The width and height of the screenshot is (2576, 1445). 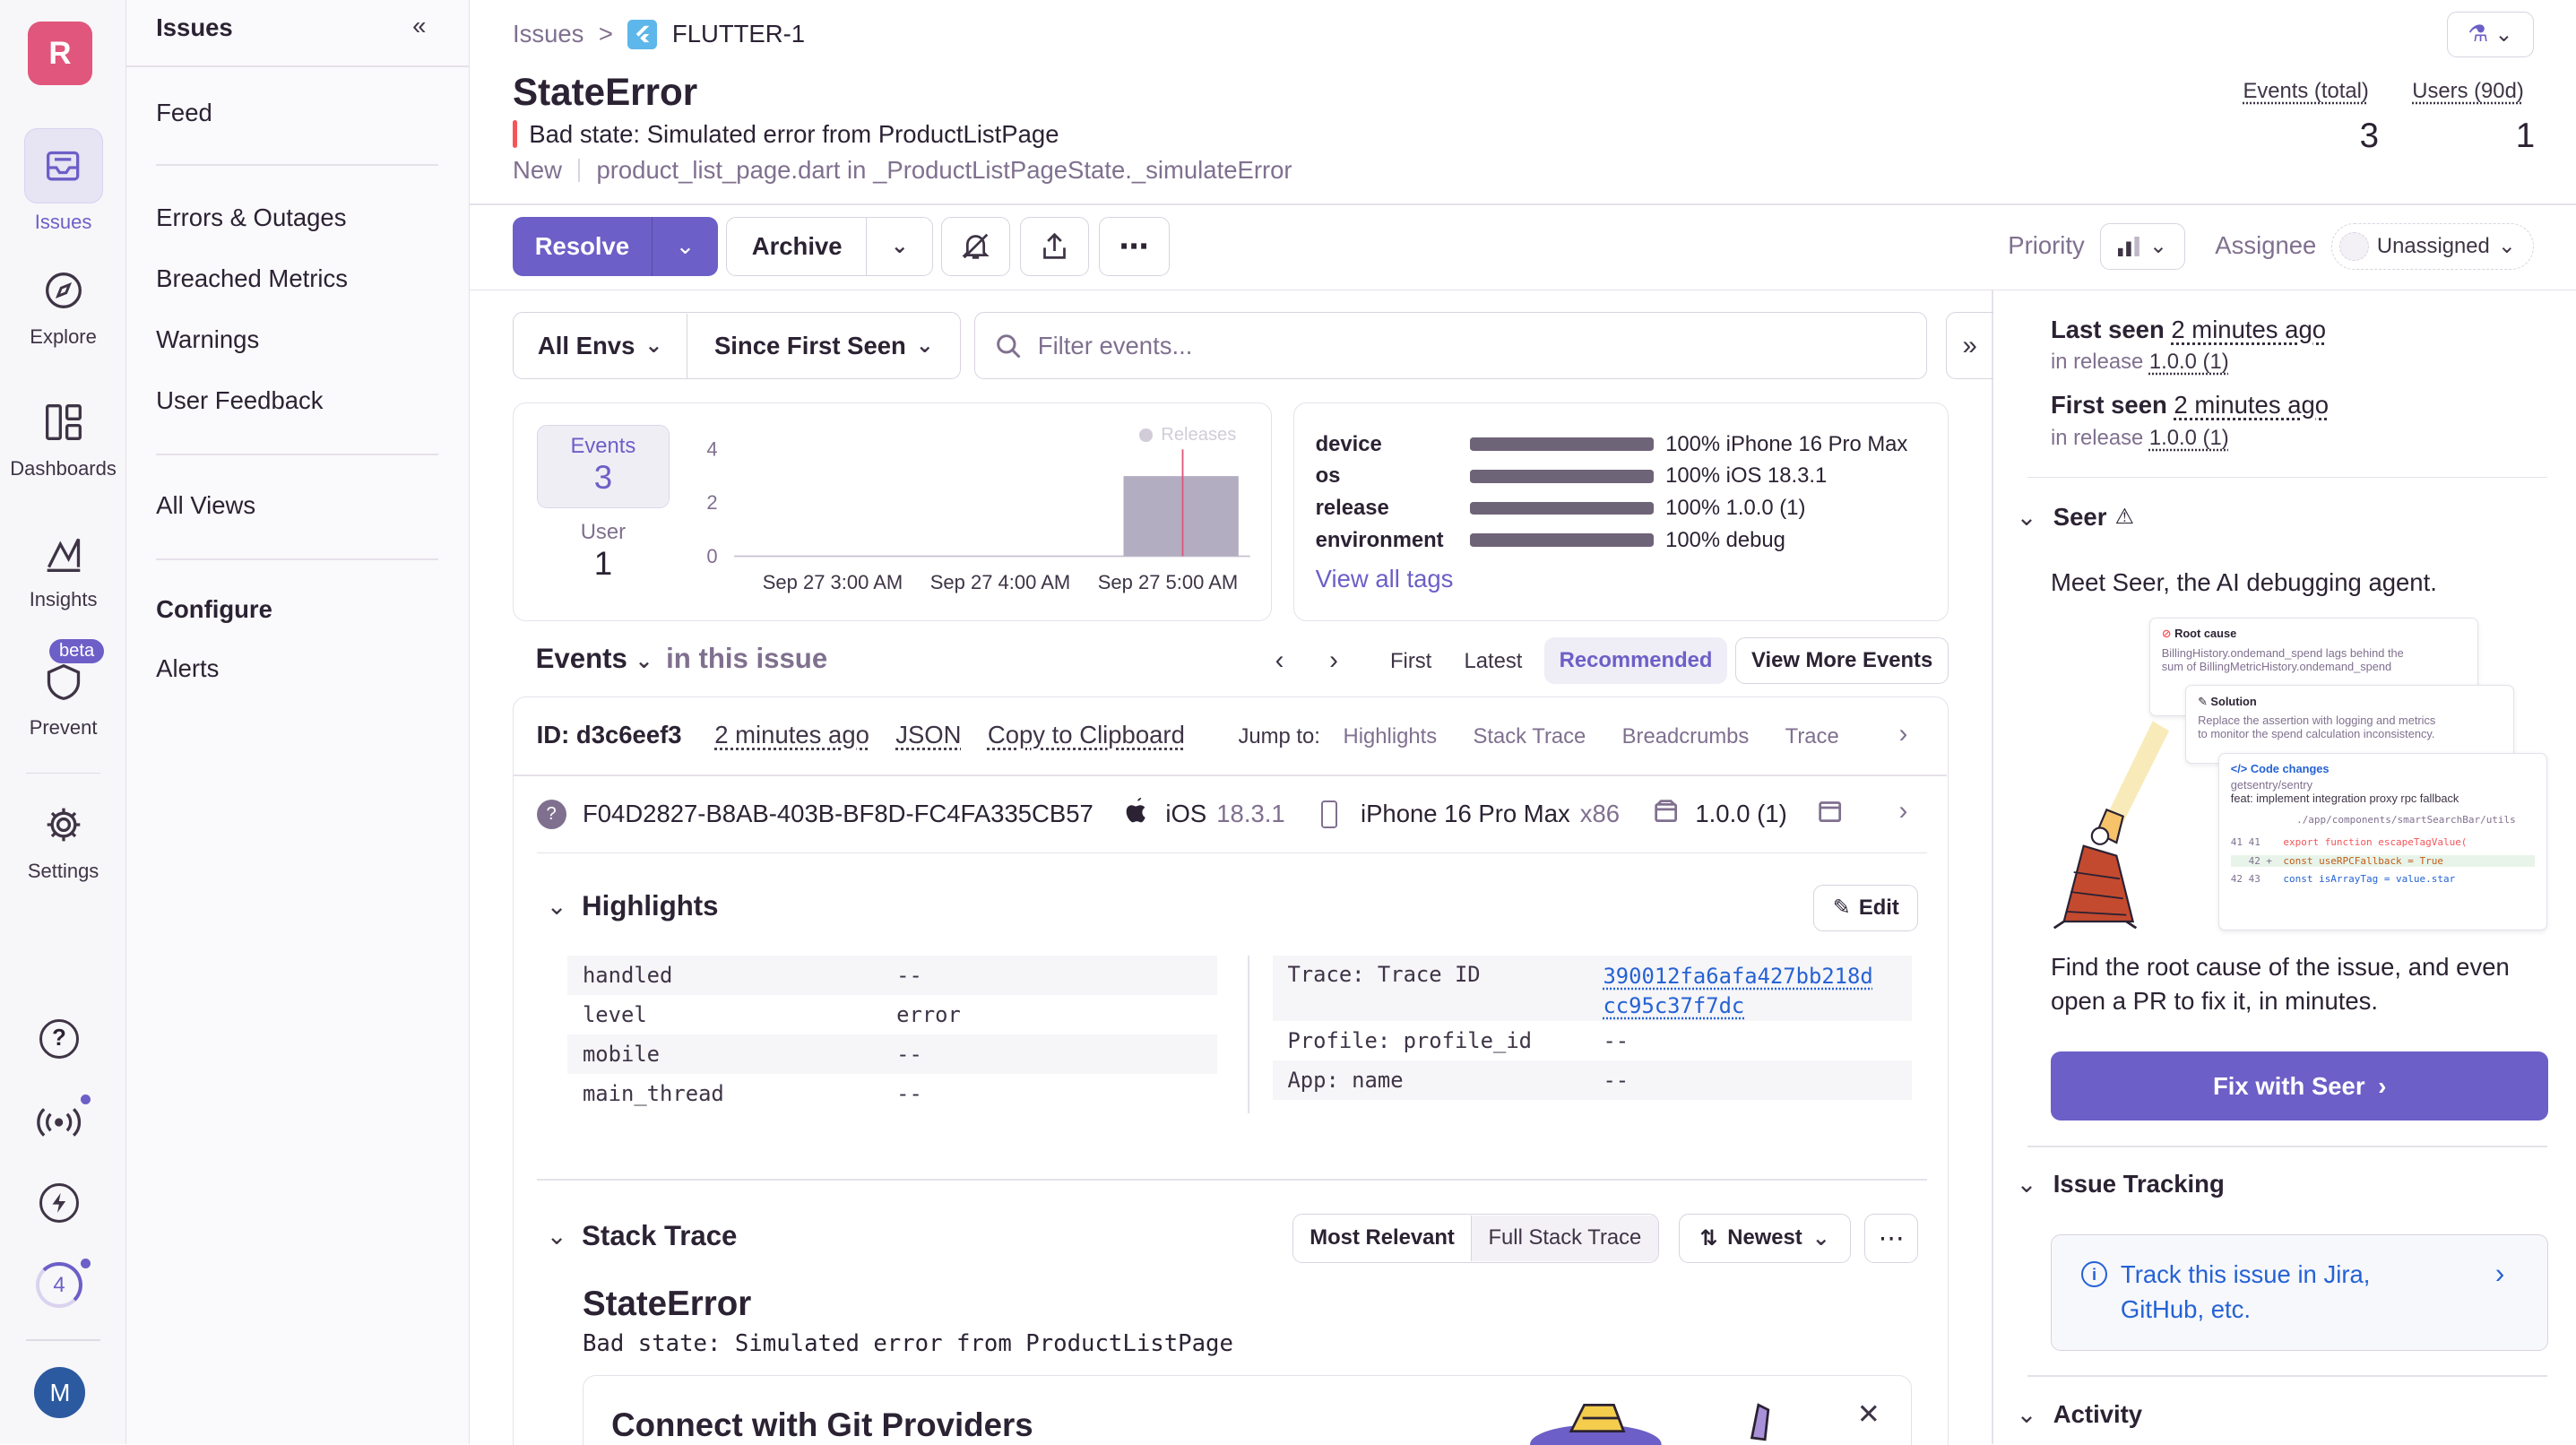 I want to click on env-selector-label: All Envs, so click(x=586, y=345).